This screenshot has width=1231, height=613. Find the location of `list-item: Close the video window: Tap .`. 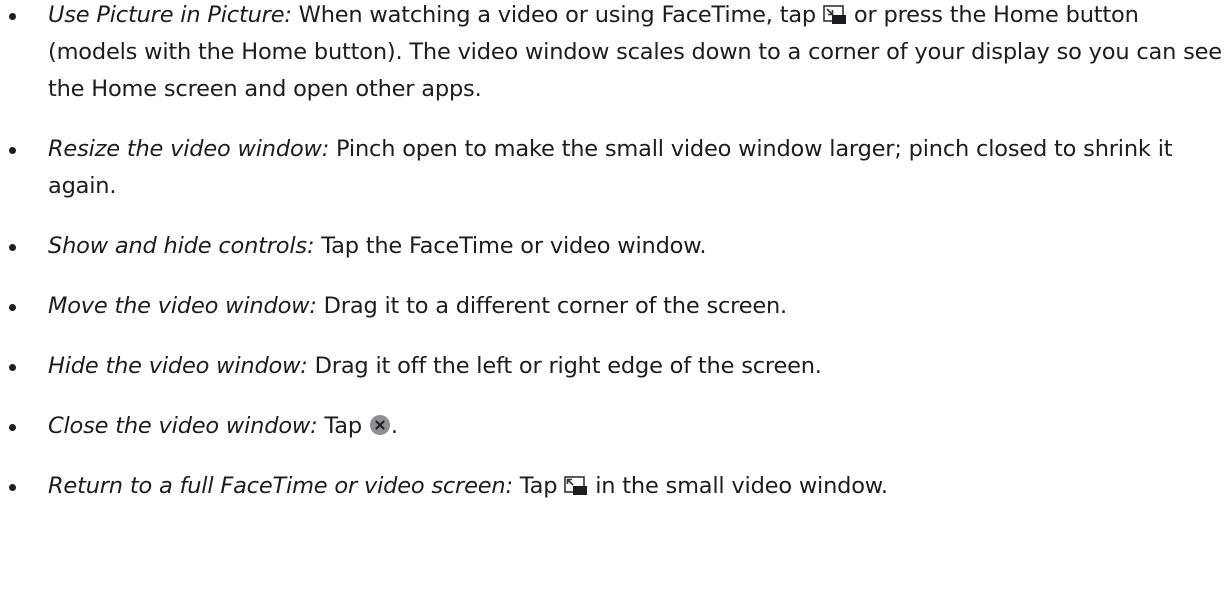

list-item: Close the video window: Tap . is located at coordinates (615, 426).